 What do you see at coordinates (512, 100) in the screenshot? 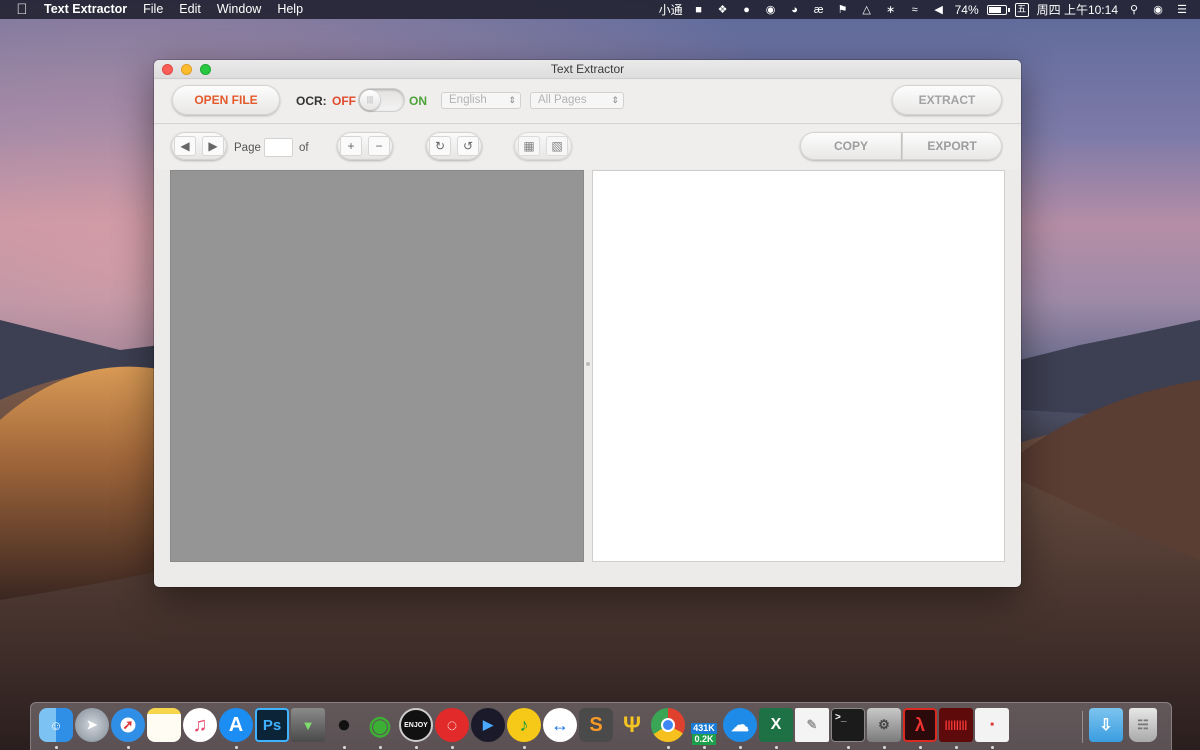
I see `updown-chevron-icon: ⇕` at bounding box center [512, 100].